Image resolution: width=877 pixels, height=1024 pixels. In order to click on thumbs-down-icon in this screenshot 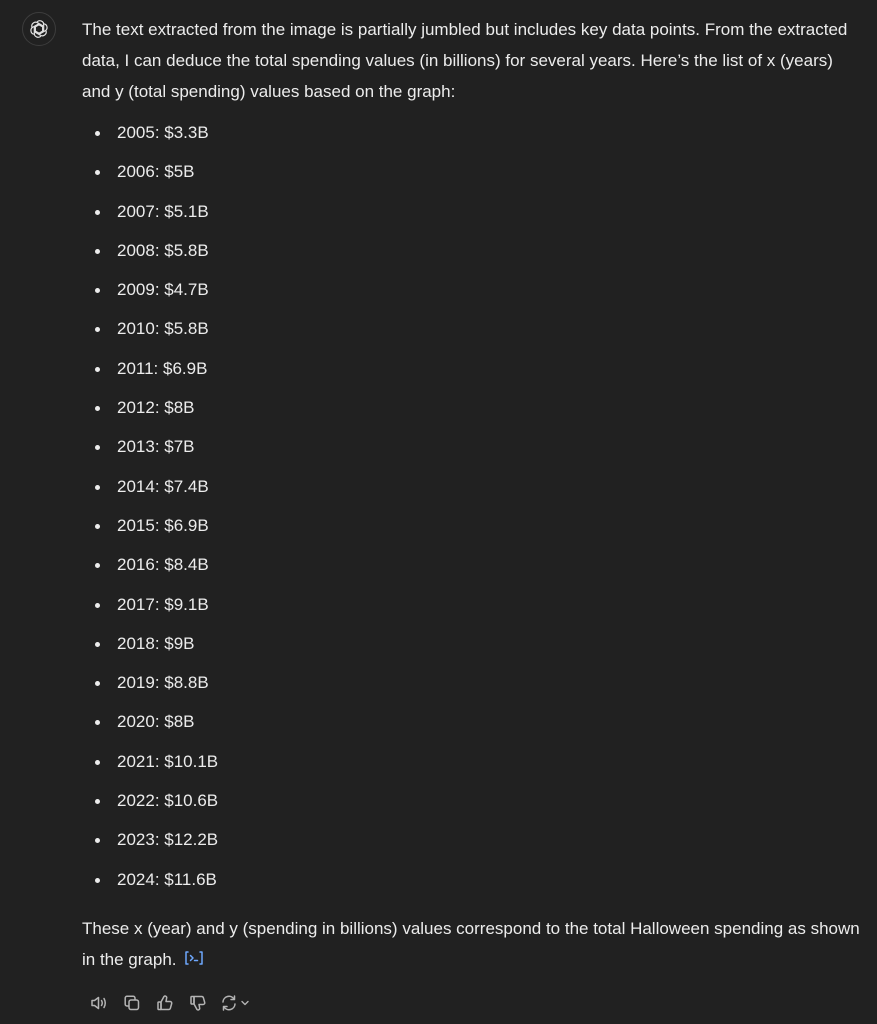, I will do `click(197, 1003)`.